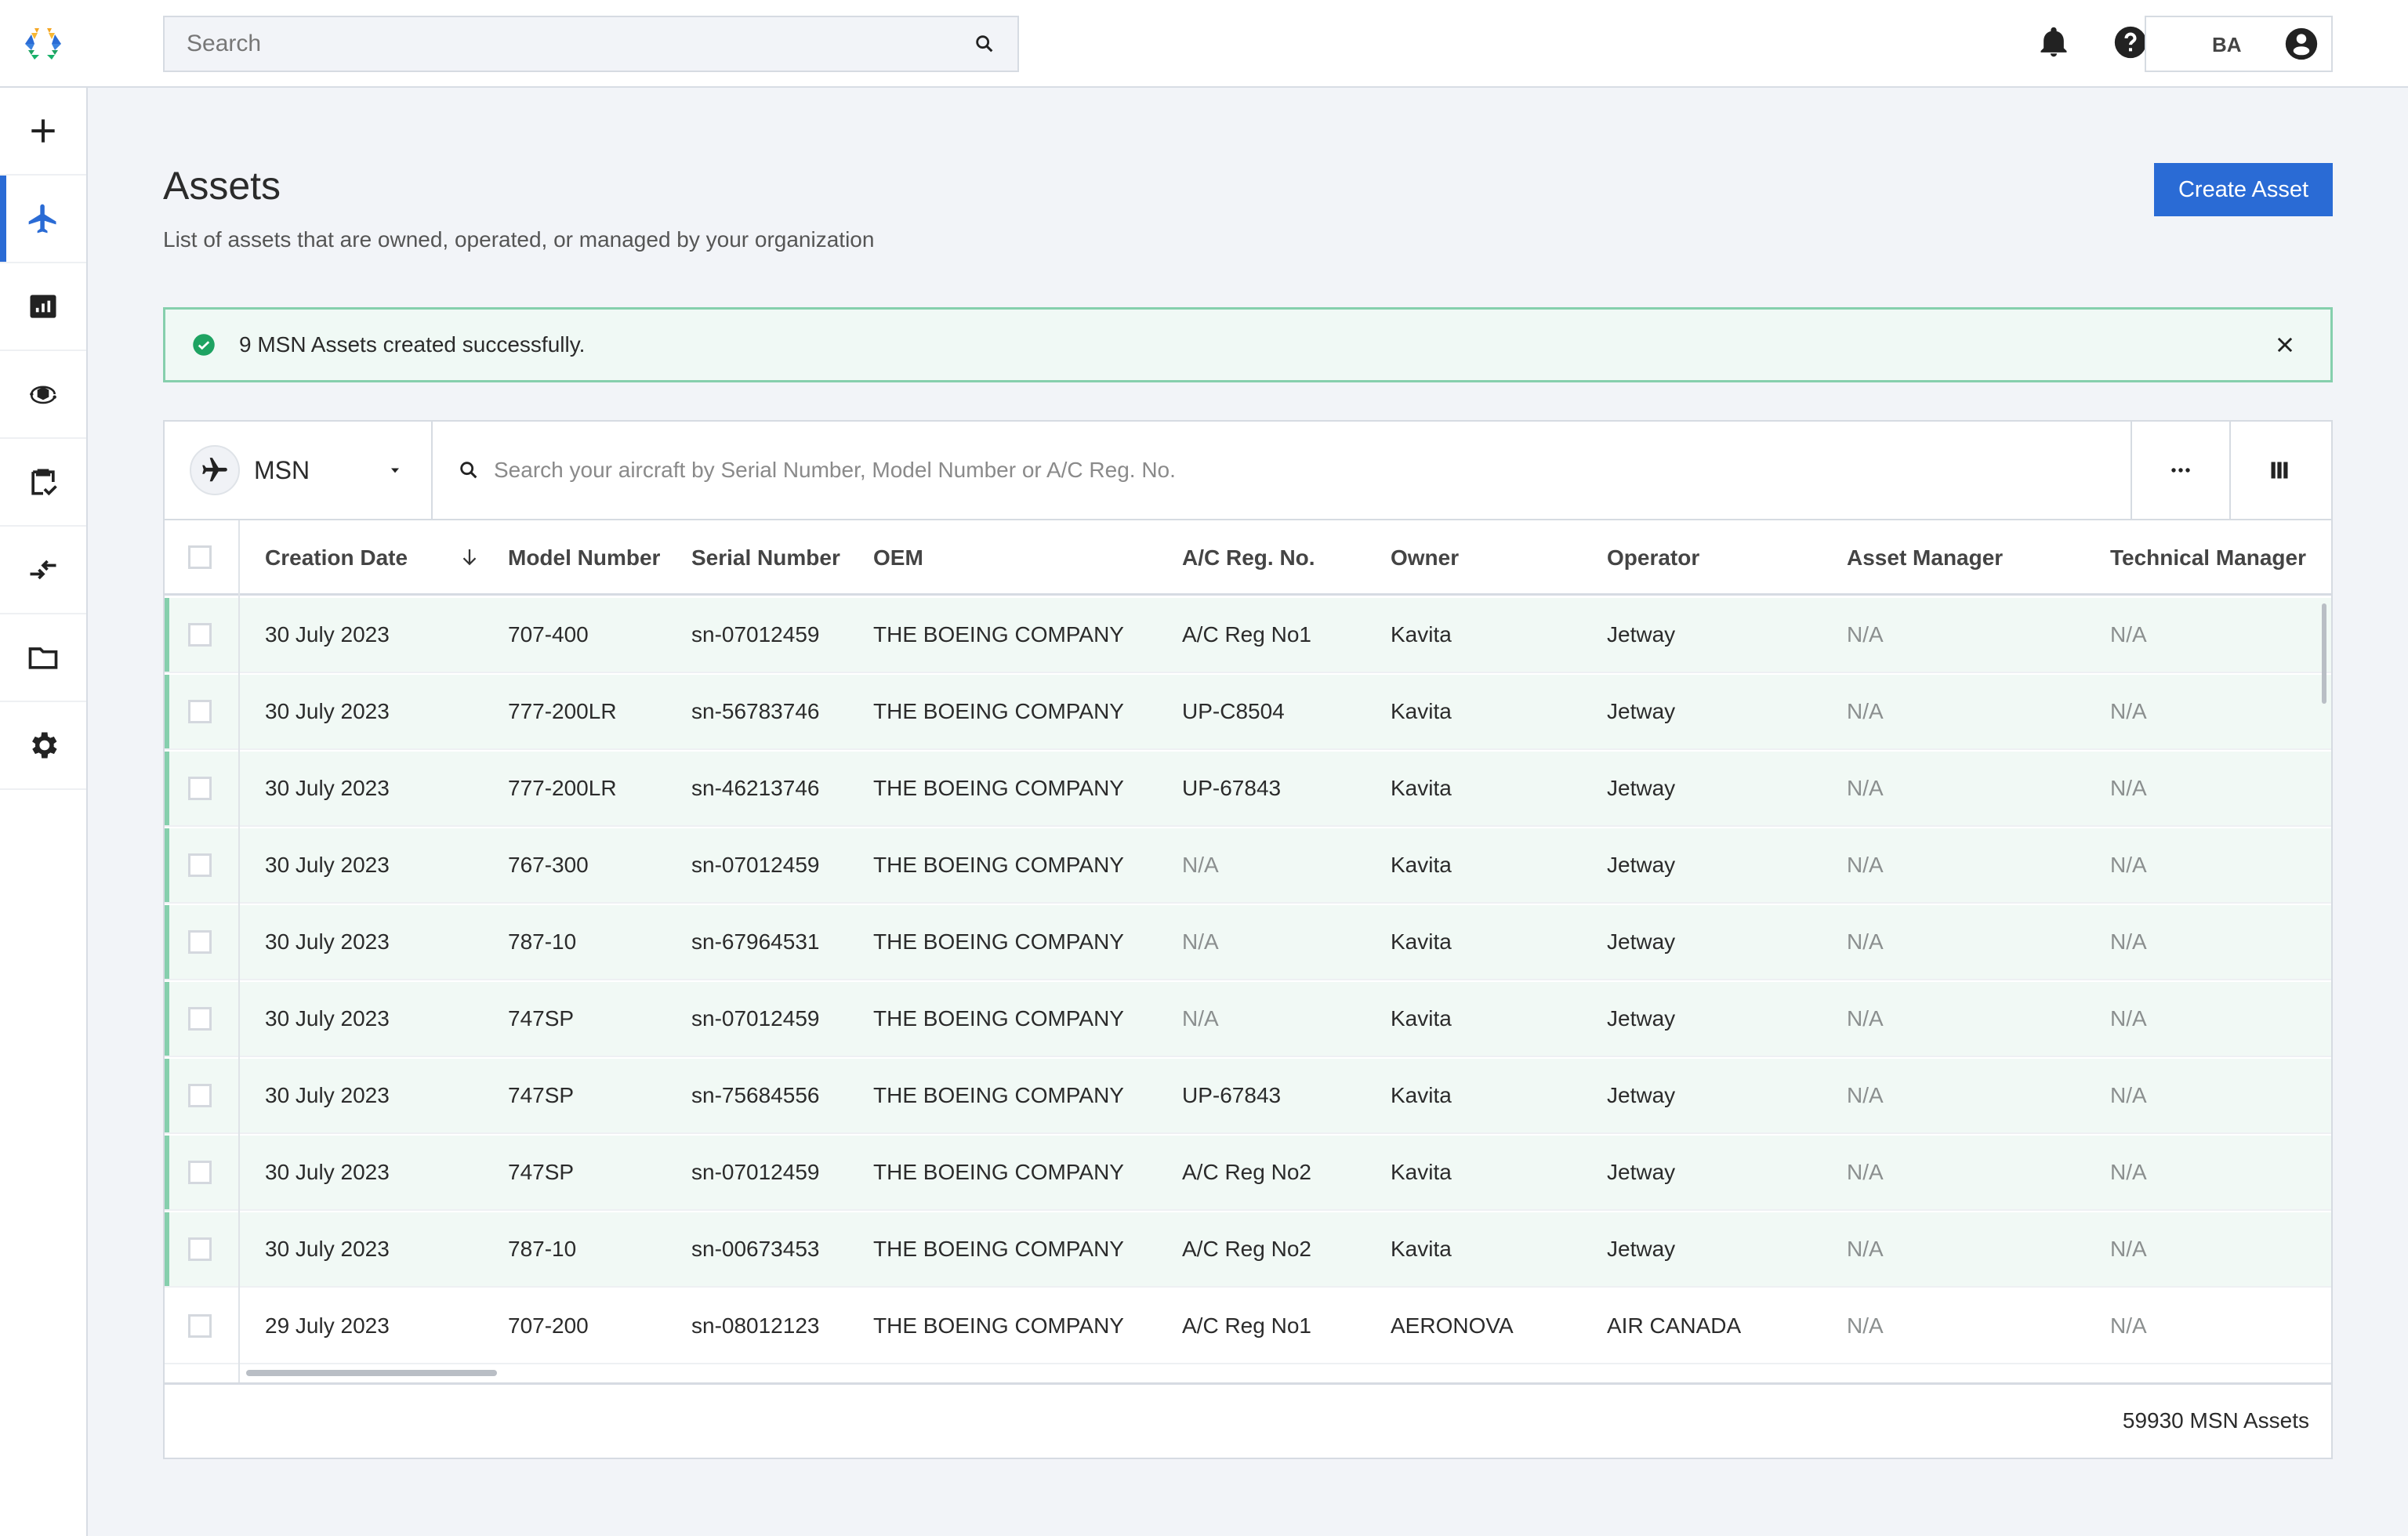 Image resolution: width=2408 pixels, height=1536 pixels. I want to click on sidebar-item-documents, so click(43, 658).